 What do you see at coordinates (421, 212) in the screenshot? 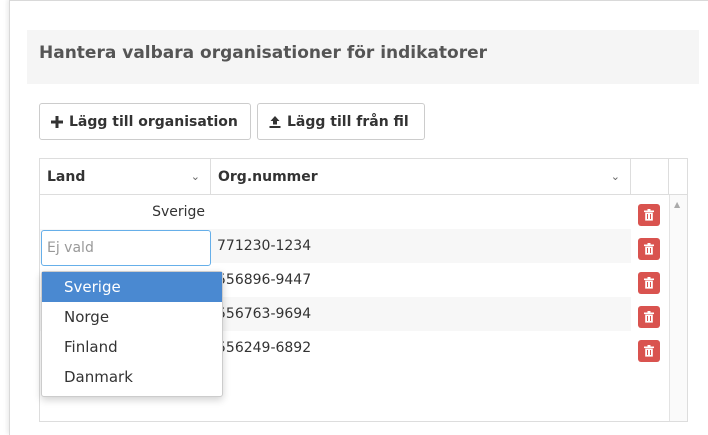
I see `cell-org-nummer` at bounding box center [421, 212].